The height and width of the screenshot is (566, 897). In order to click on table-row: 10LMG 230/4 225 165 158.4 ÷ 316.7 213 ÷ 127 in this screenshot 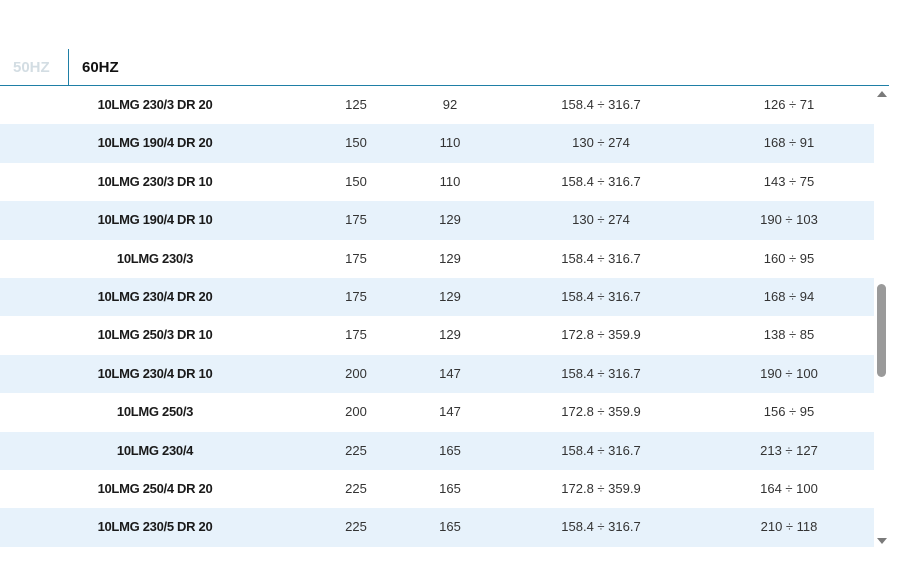, I will do `click(437, 450)`.